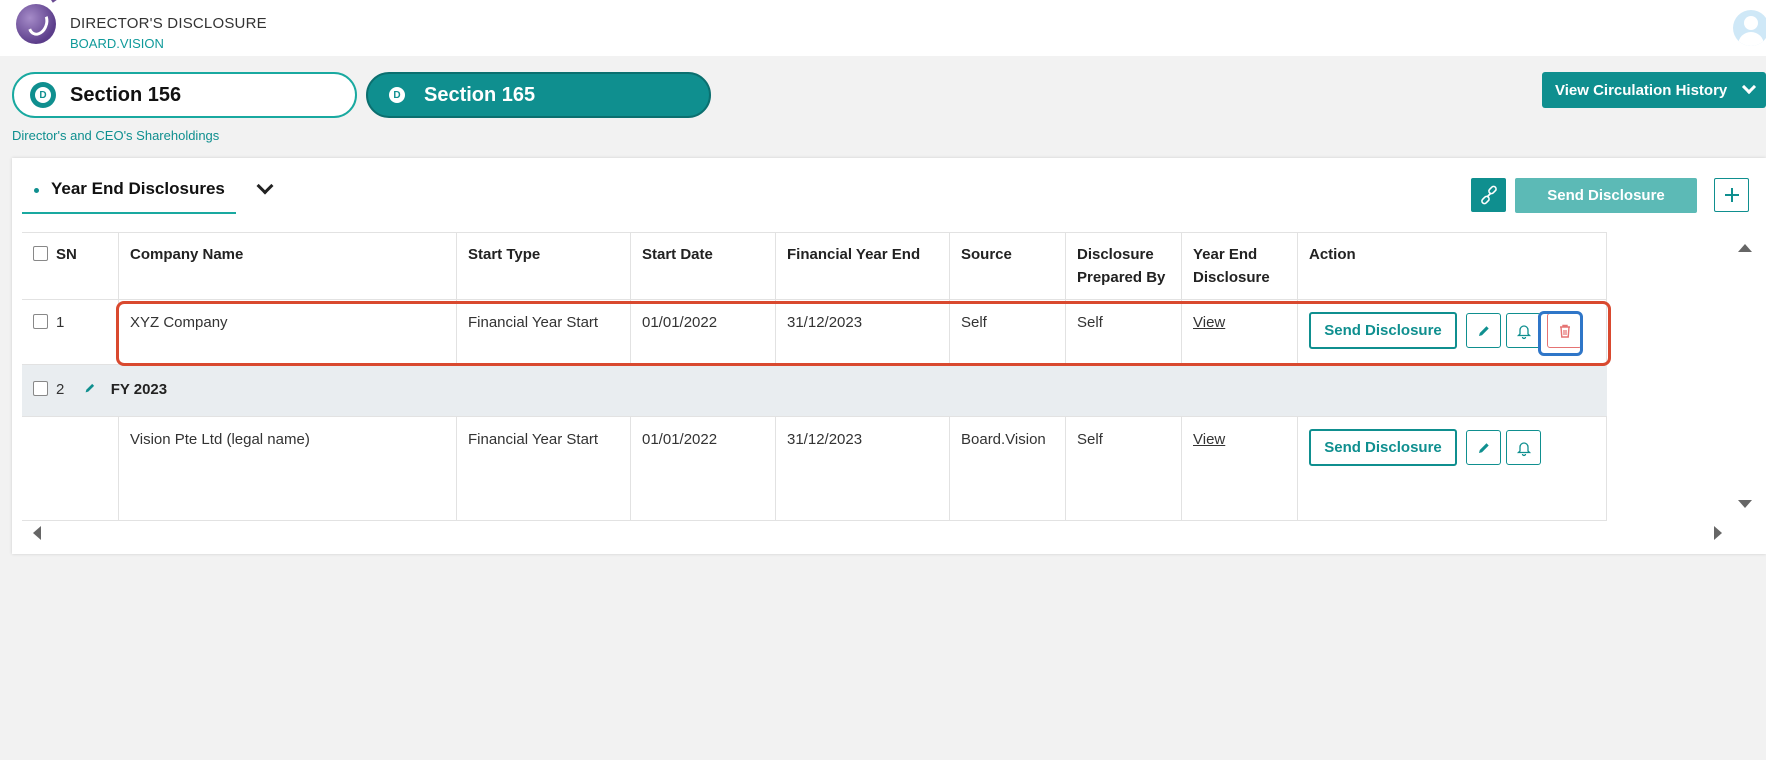 The height and width of the screenshot is (760, 1766). I want to click on cell-sn: 1, so click(70, 332).